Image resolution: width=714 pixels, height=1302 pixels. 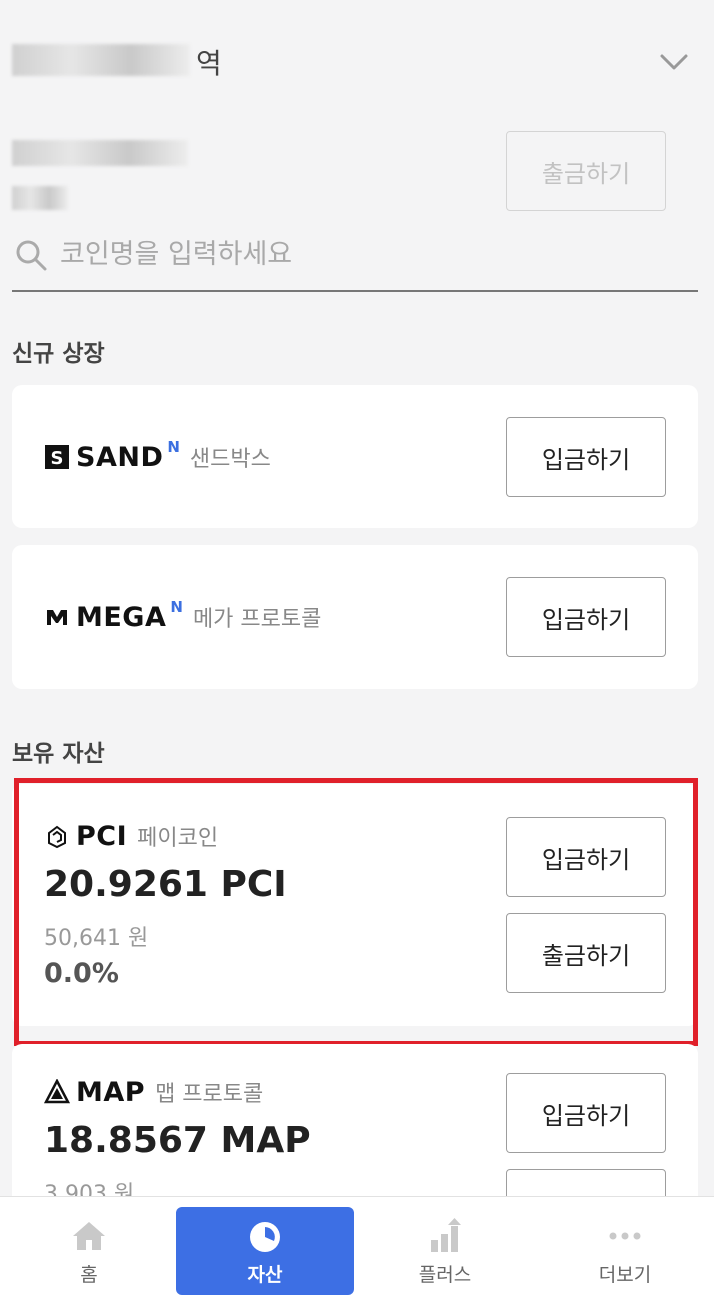 What do you see at coordinates (355, 456) in the screenshot?
I see `listing-card-sand: S SAND N 샌드박스 입금하기` at bounding box center [355, 456].